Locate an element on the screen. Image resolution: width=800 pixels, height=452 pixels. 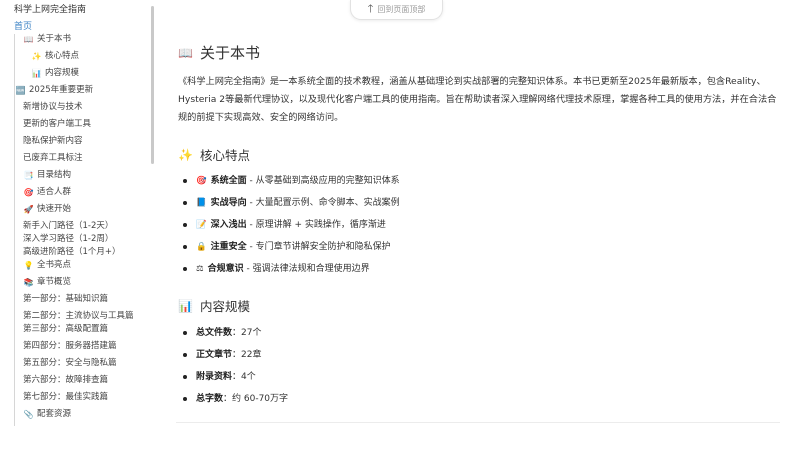
sidebar-item: 新手入门路径（1-2天） is located at coordinates (84, 226).